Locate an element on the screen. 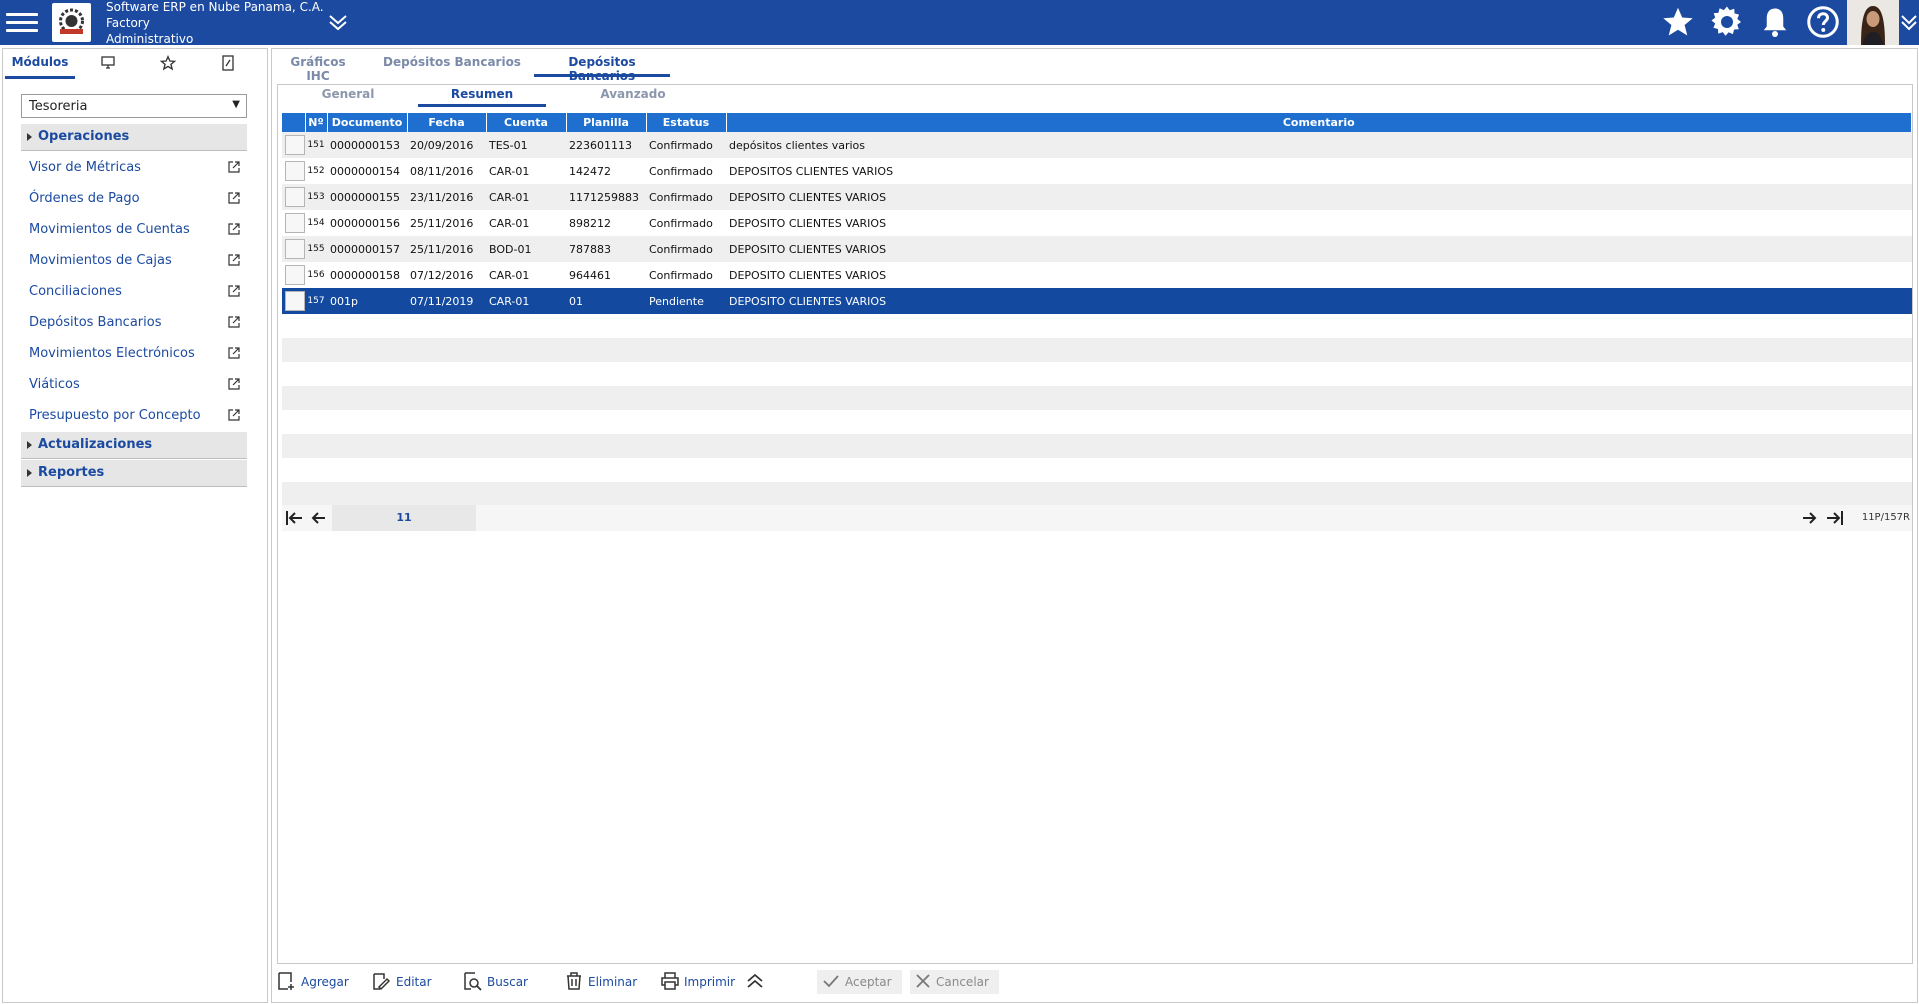  subtab-avanzado: Avanzado is located at coordinates (633, 96).